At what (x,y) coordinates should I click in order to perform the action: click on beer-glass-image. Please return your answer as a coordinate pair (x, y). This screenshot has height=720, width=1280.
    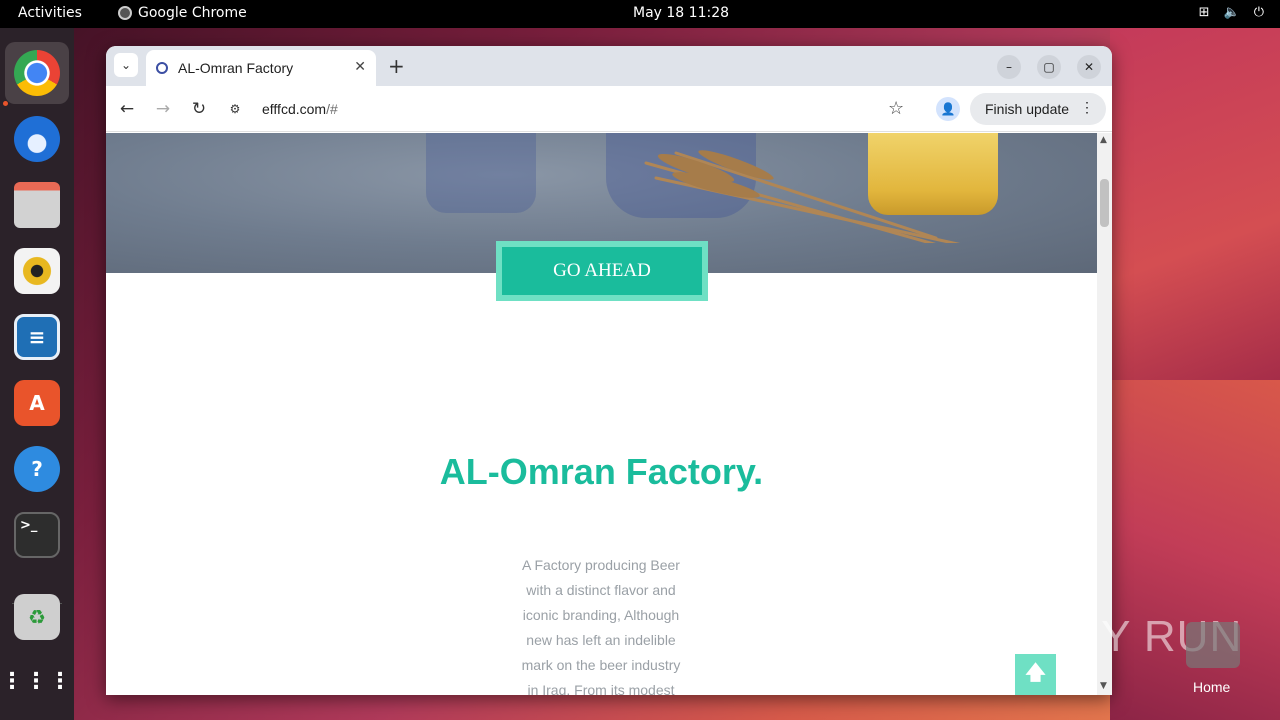
    Looking at the image, I should click on (933, 174).